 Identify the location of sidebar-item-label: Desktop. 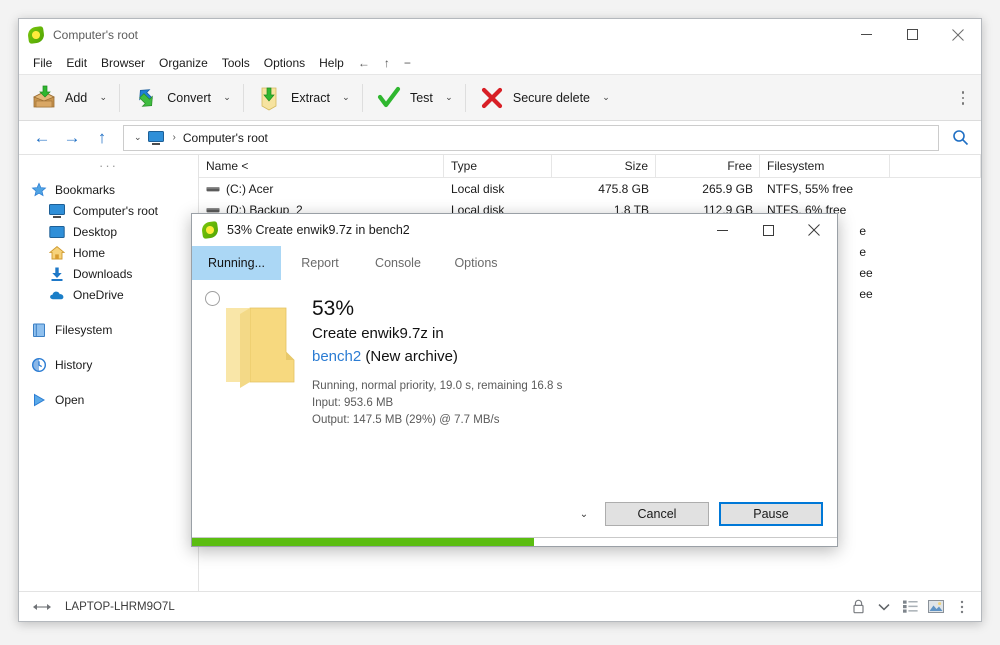
(95, 231).